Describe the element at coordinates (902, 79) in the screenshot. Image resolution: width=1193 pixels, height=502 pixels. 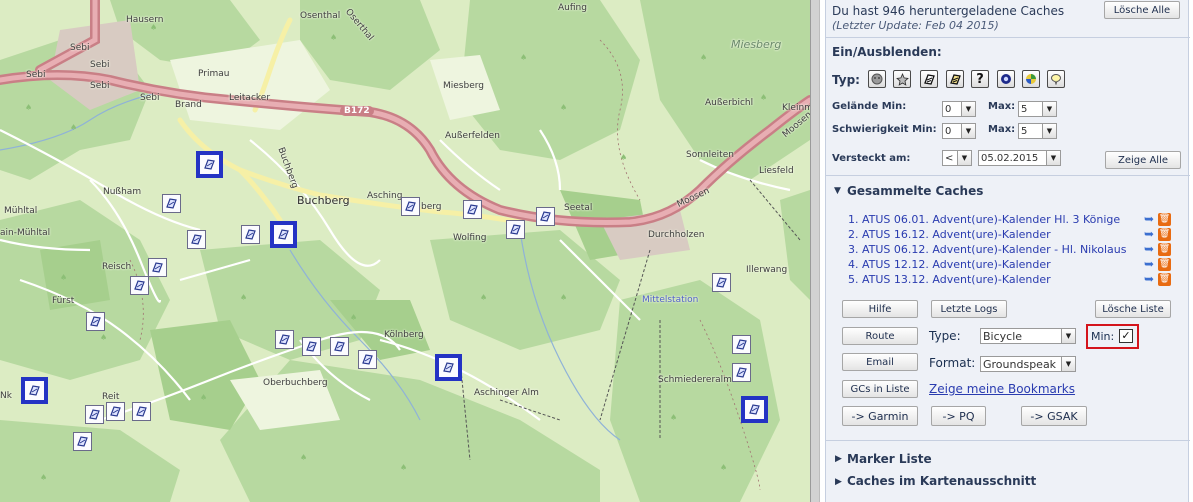
I see `star-icon` at that location.